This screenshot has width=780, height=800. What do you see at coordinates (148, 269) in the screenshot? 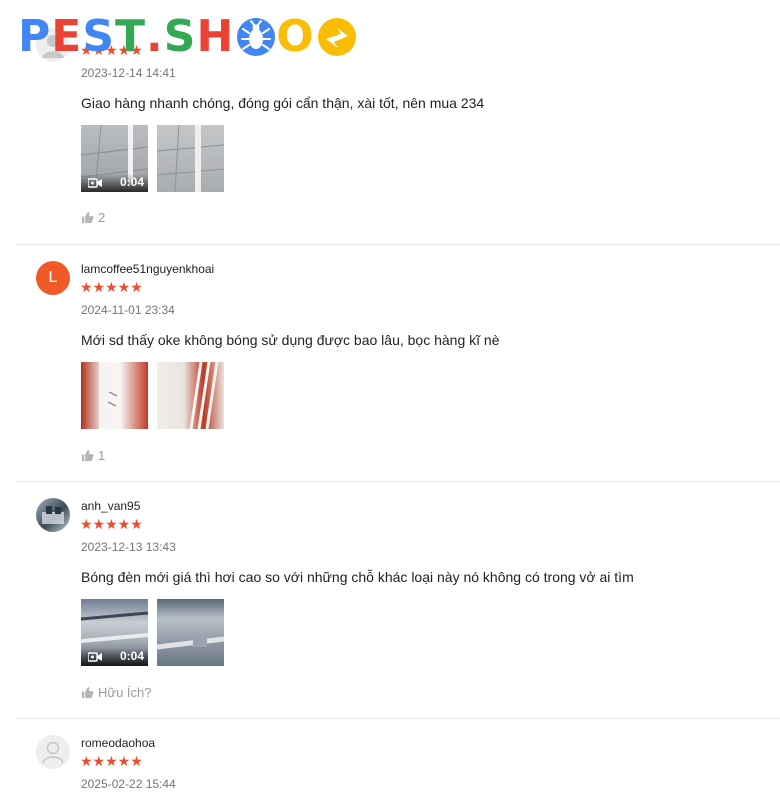
I see `reviewer-username: lamcoffee51nguyenkhoai` at bounding box center [148, 269].